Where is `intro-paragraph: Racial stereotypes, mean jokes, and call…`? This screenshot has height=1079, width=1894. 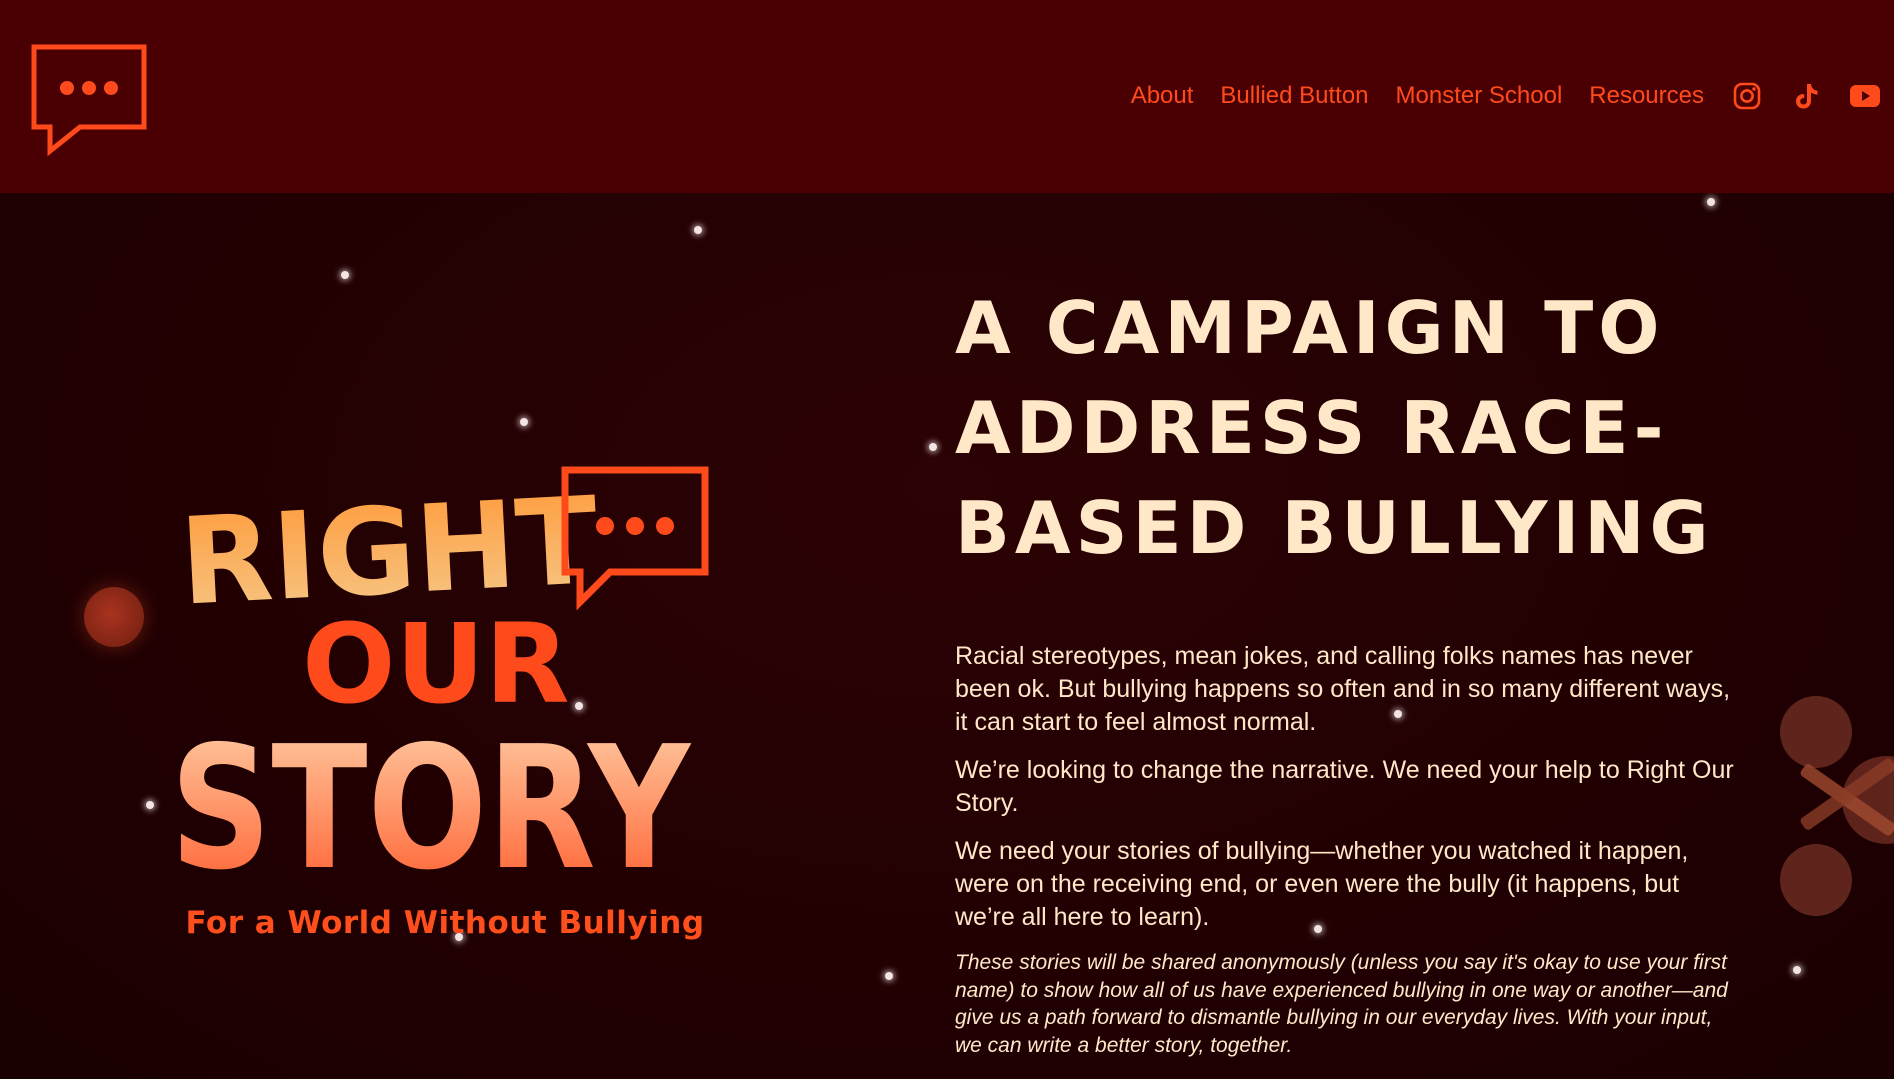
intro-paragraph: Racial stereotypes, mean jokes, and call… is located at coordinates (1343, 689).